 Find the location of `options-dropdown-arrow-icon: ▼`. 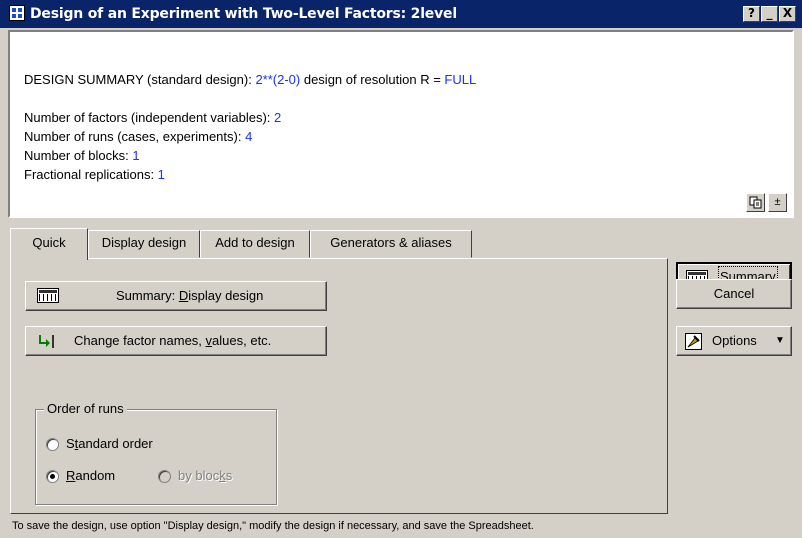

options-dropdown-arrow-icon: ▼ is located at coordinates (780, 340).